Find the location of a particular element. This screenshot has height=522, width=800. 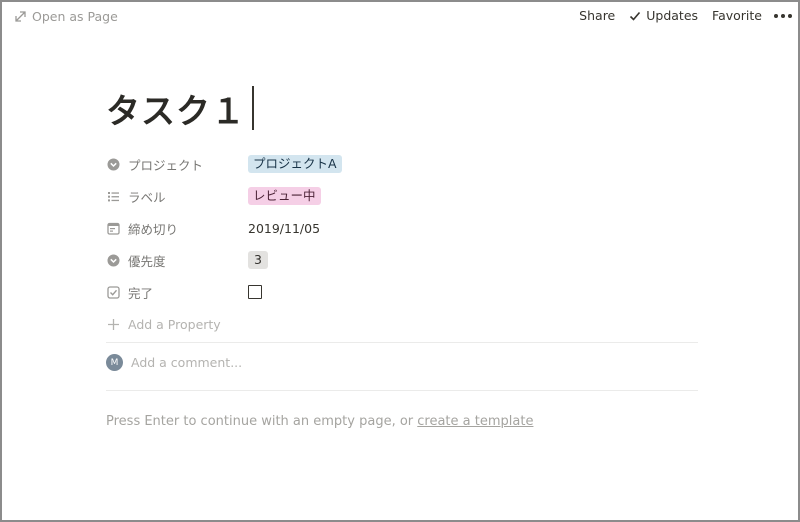

avatar: M is located at coordinates (114, 362).